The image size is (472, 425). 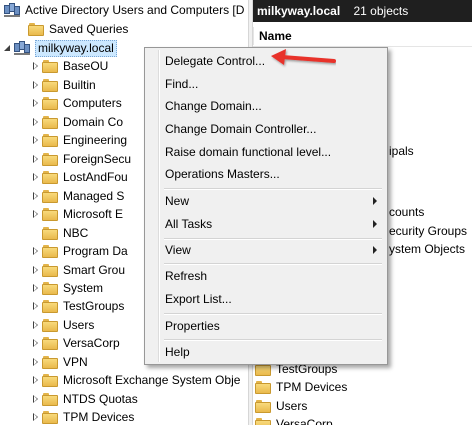 I want to click on menu-item-help: Help, so click(x=274, y=352).